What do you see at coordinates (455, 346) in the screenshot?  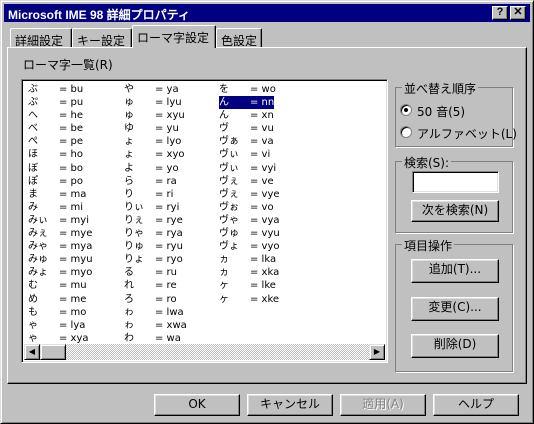 I see `delete-button: 削除(D)` at bounding box center [455, 346].